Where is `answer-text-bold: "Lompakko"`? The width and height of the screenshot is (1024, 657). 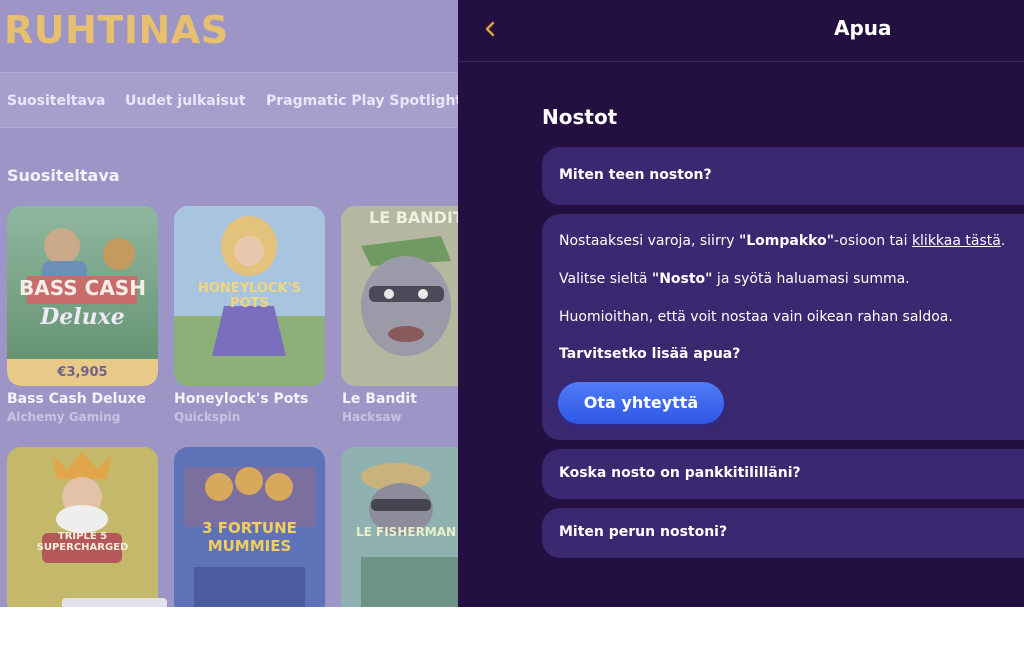 answer-text-bold: "Lompakko" is located at coordinates (786, 241).